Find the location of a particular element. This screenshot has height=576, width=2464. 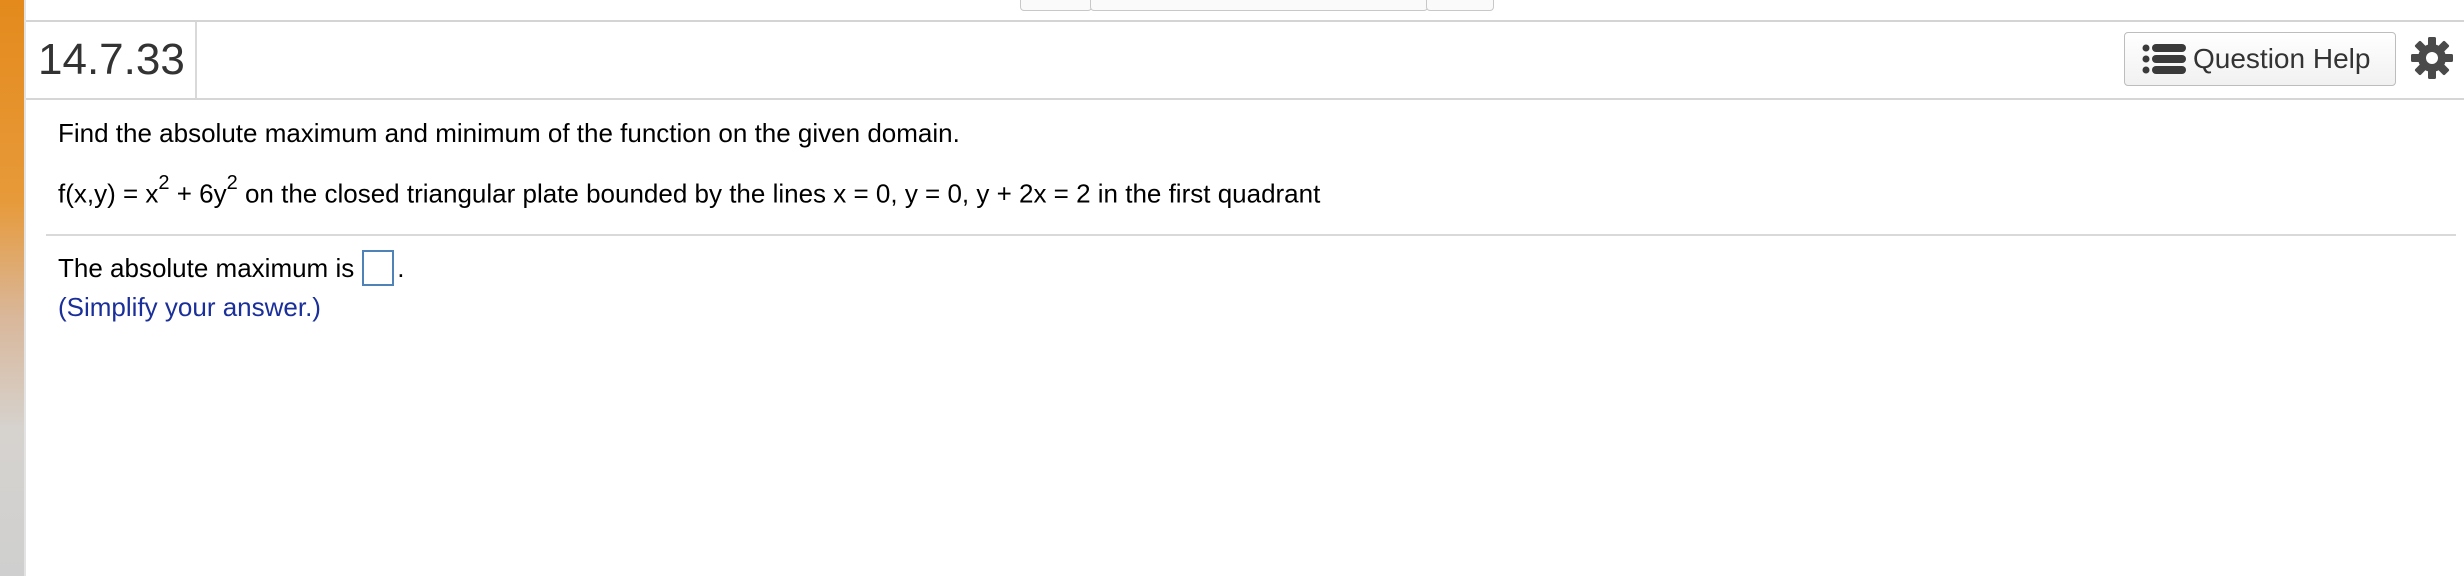

answer-row: The absolute maximum is . is located at coordinates (231, 268).